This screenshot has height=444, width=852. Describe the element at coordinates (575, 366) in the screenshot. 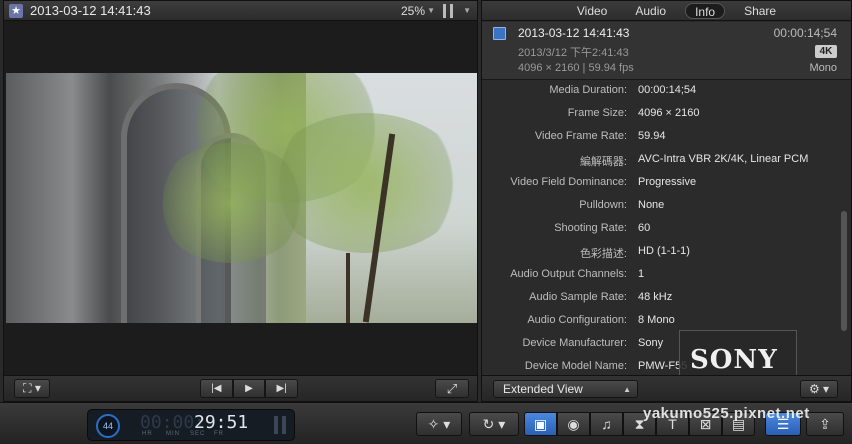

I see `property-label: Device Model Name:` at that location.